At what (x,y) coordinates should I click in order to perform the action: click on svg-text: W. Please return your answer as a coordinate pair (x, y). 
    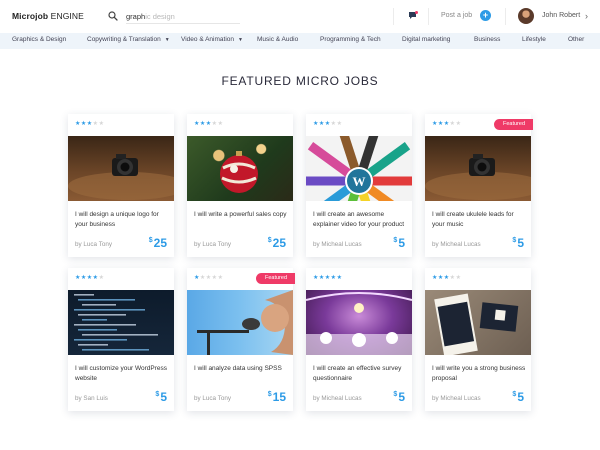
    Looking at the image, I should click on (359, 181).